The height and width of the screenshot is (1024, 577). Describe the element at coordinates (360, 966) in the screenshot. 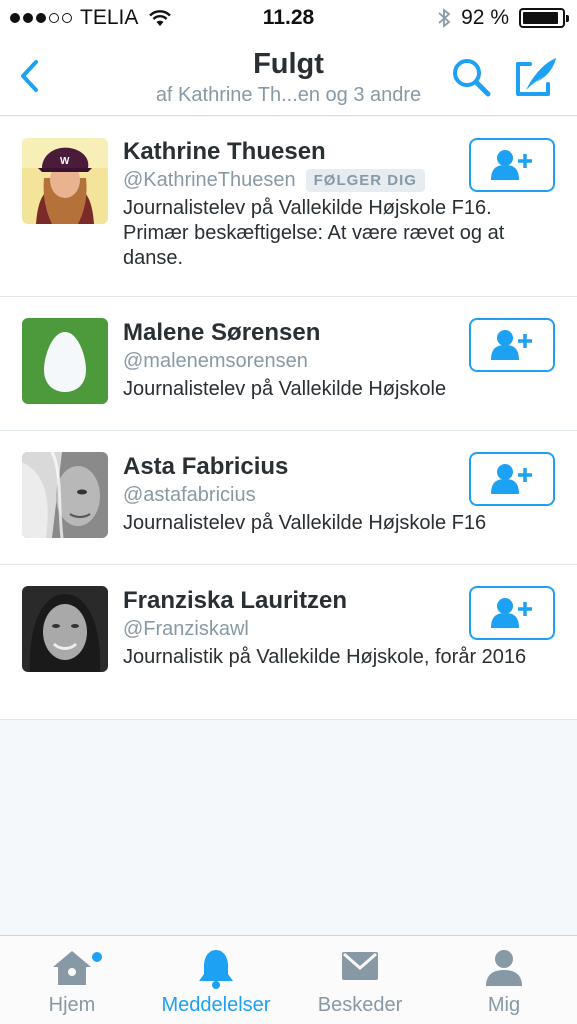

I see `envelope-icon` at that location.